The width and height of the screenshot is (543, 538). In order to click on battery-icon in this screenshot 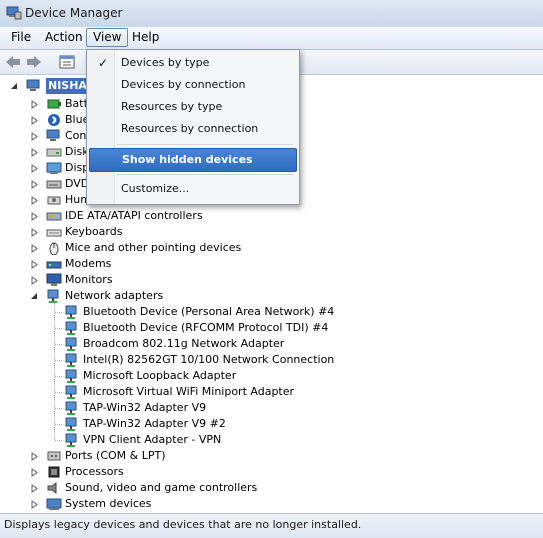, I will do `click(54, 104)`.